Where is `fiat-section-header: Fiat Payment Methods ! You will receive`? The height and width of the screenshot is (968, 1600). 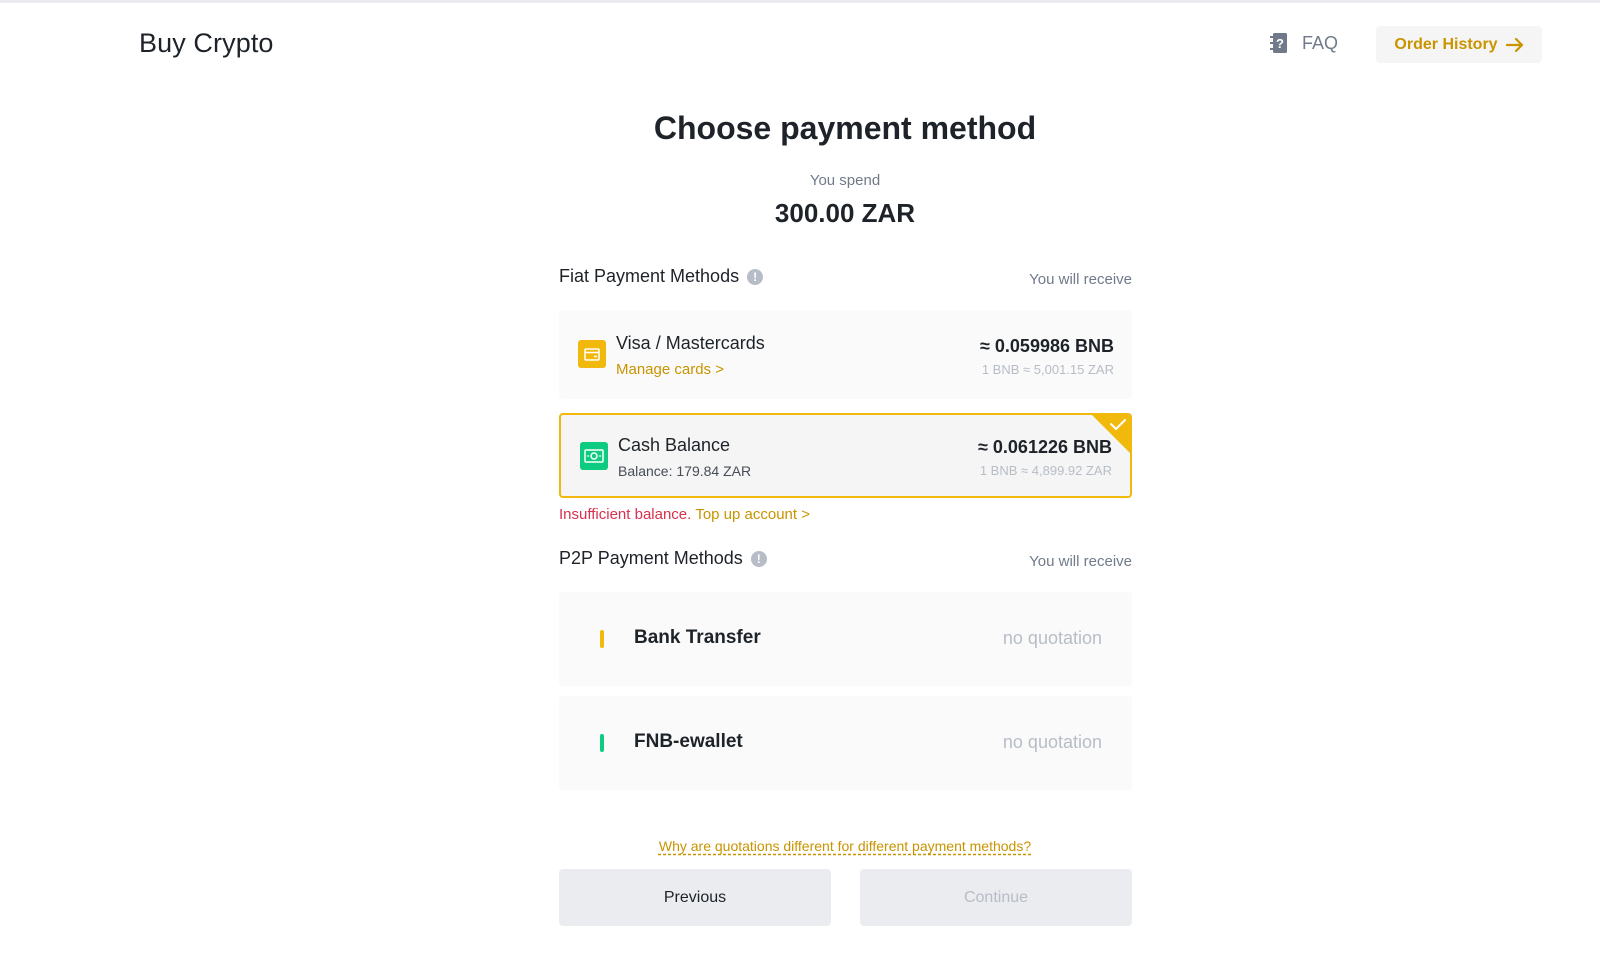 fiat-section-header: Fiat Payment Methods ! You will receive is located at coordinates (845, 277).